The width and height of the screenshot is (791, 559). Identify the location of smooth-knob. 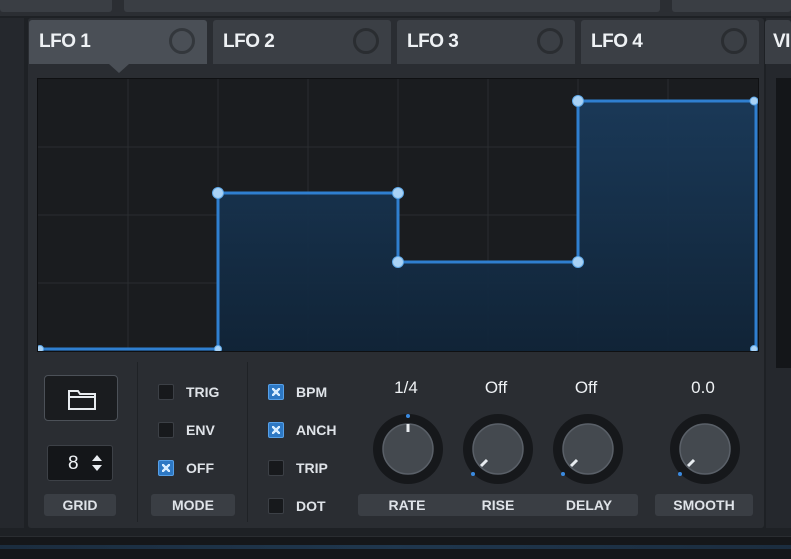
(705, 449).